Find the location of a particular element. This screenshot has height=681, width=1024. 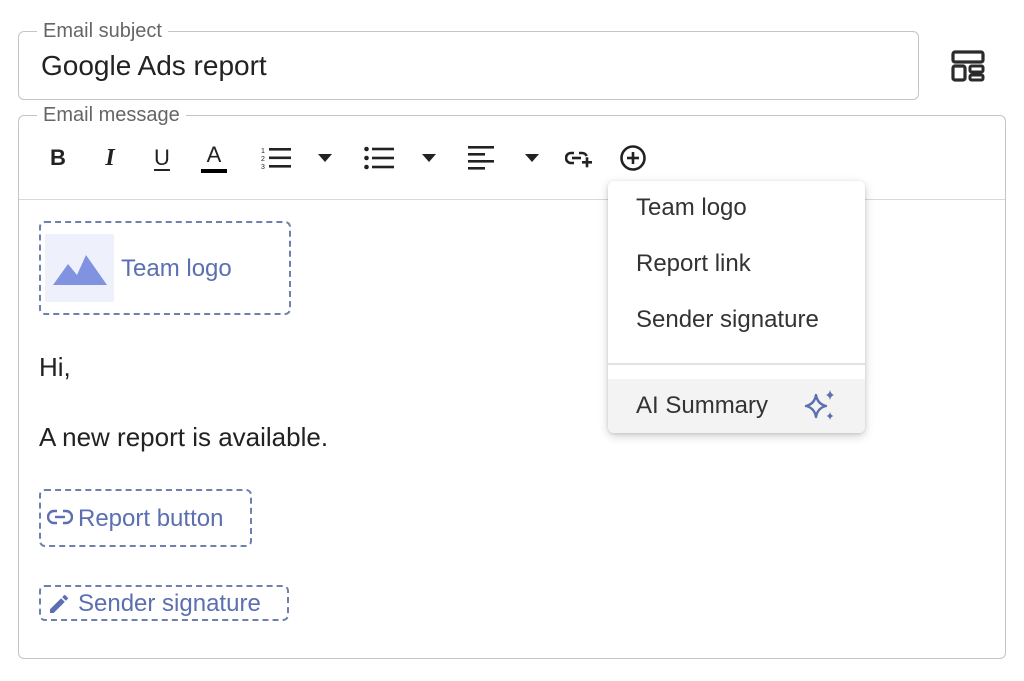

sender-signature-label: Sender signature is located at coordinates (169, 603).